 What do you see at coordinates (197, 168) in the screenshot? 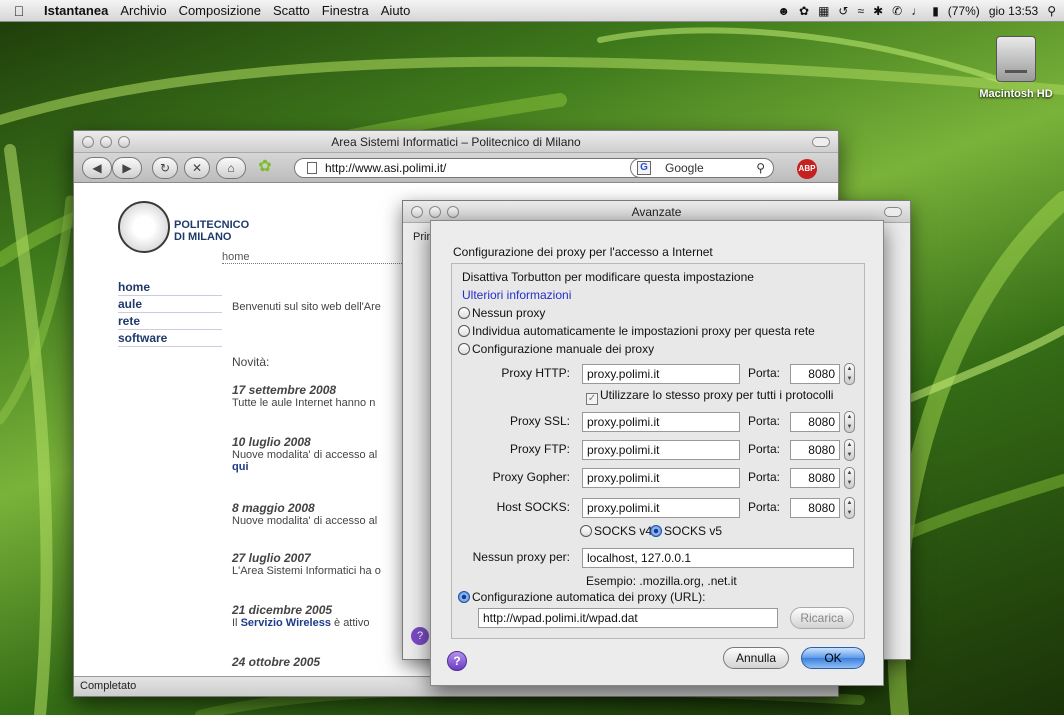
I see `stop-button: ✕` at bounding box center [197, 168].